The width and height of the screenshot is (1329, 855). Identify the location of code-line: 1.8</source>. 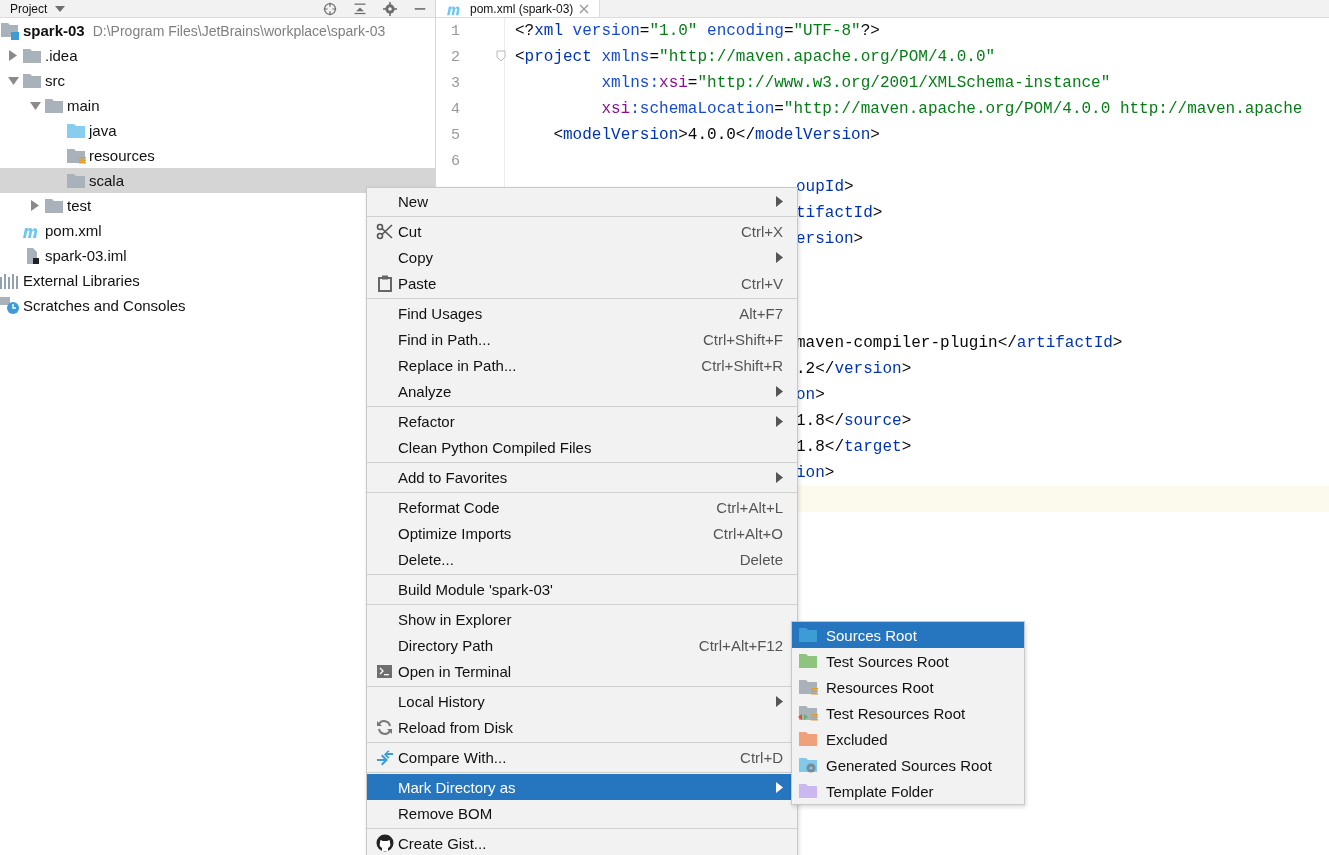
(854, 421).